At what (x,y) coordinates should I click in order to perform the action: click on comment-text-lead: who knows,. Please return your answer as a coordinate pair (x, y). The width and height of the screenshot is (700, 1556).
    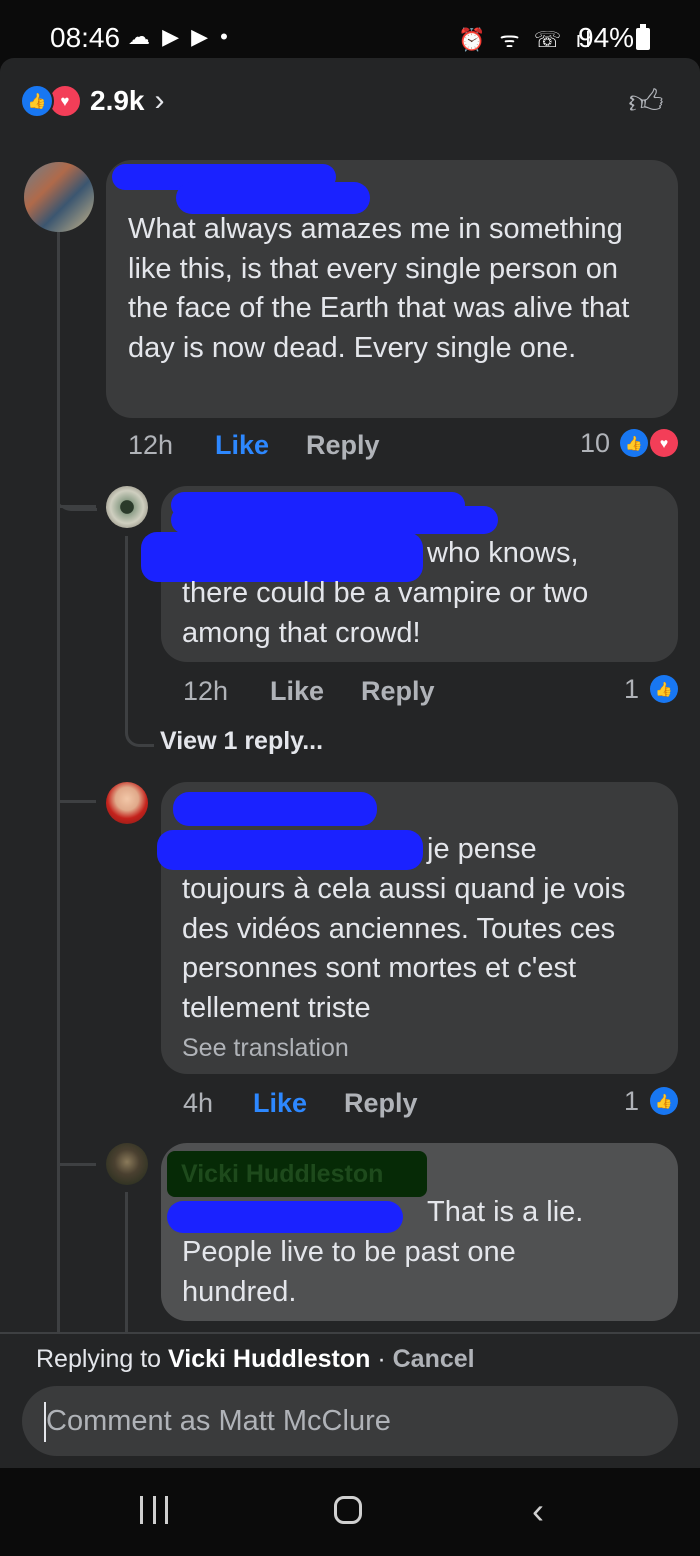
    Looking at the image, I should click on (503, 553).